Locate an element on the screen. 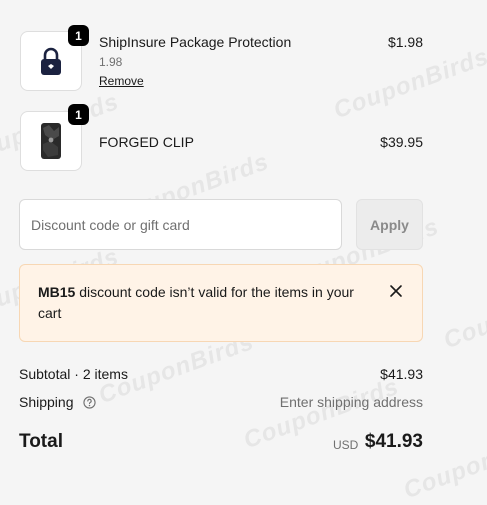 Image resolution: width=487 pixels, height=505 pixels. currency-code: USD is located at coordinates (346, 445).